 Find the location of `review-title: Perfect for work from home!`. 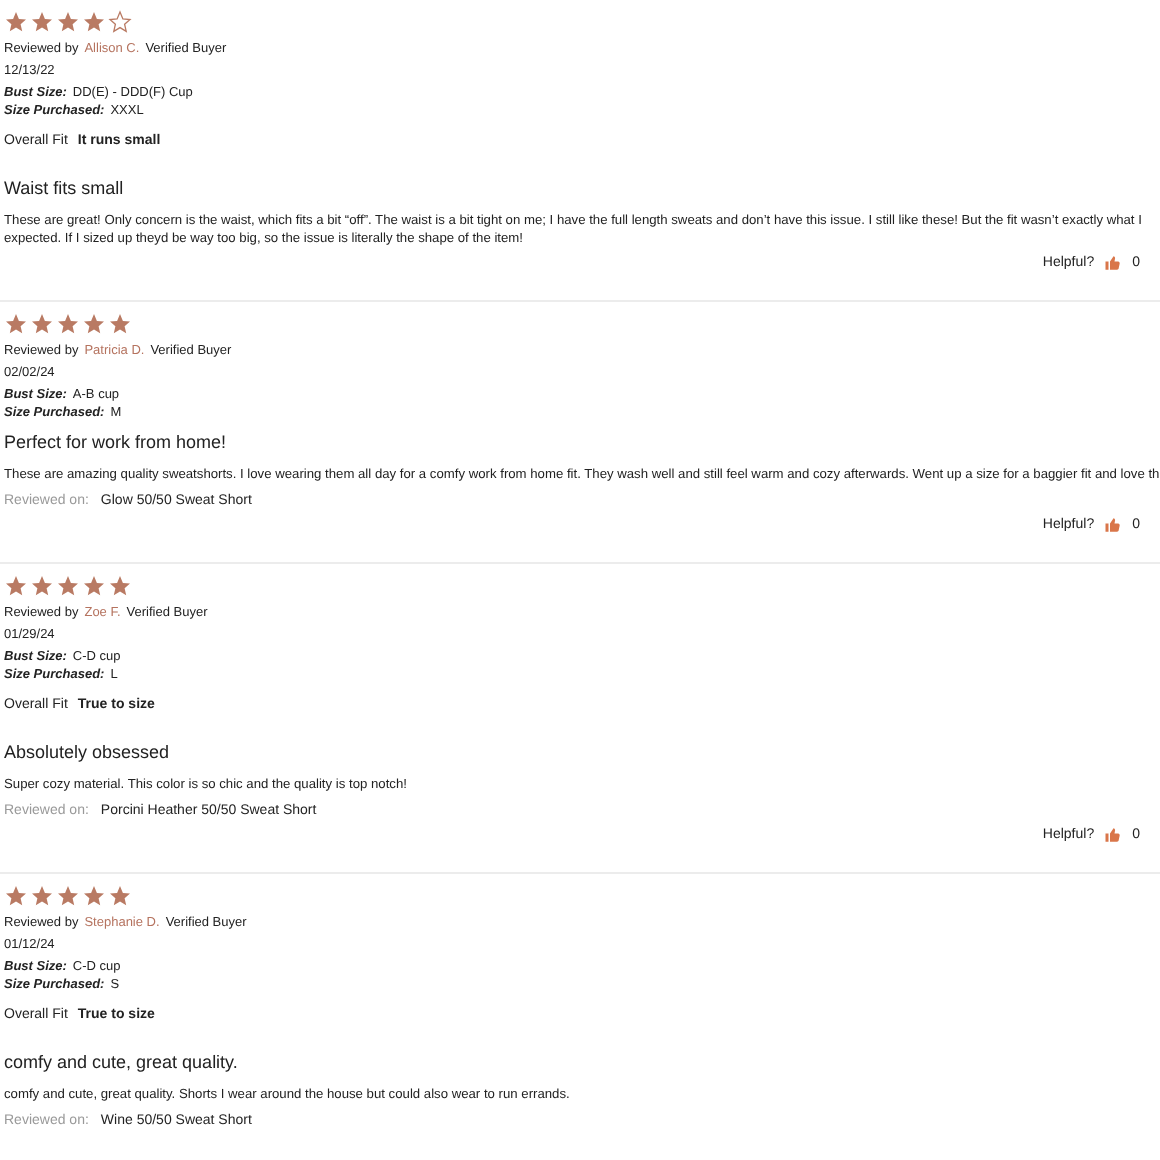

review-title: Perfect for work from home! is located at coordinates (115, 443).